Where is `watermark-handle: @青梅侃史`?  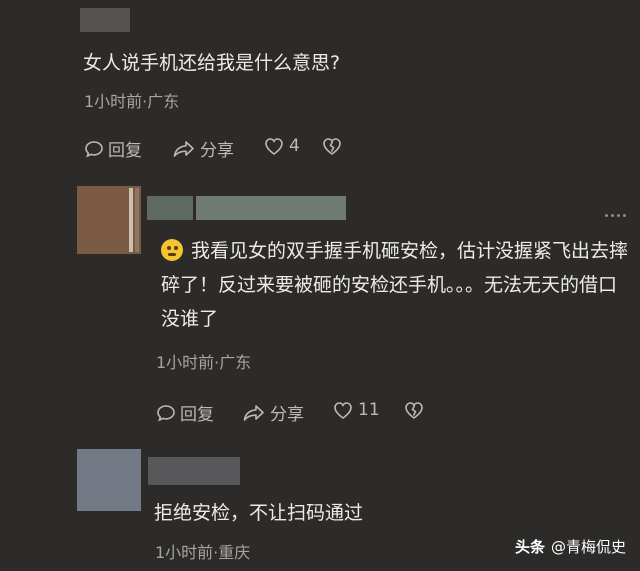 watermark-handle: @青梅侃史 is located at coordinates (588, 547).